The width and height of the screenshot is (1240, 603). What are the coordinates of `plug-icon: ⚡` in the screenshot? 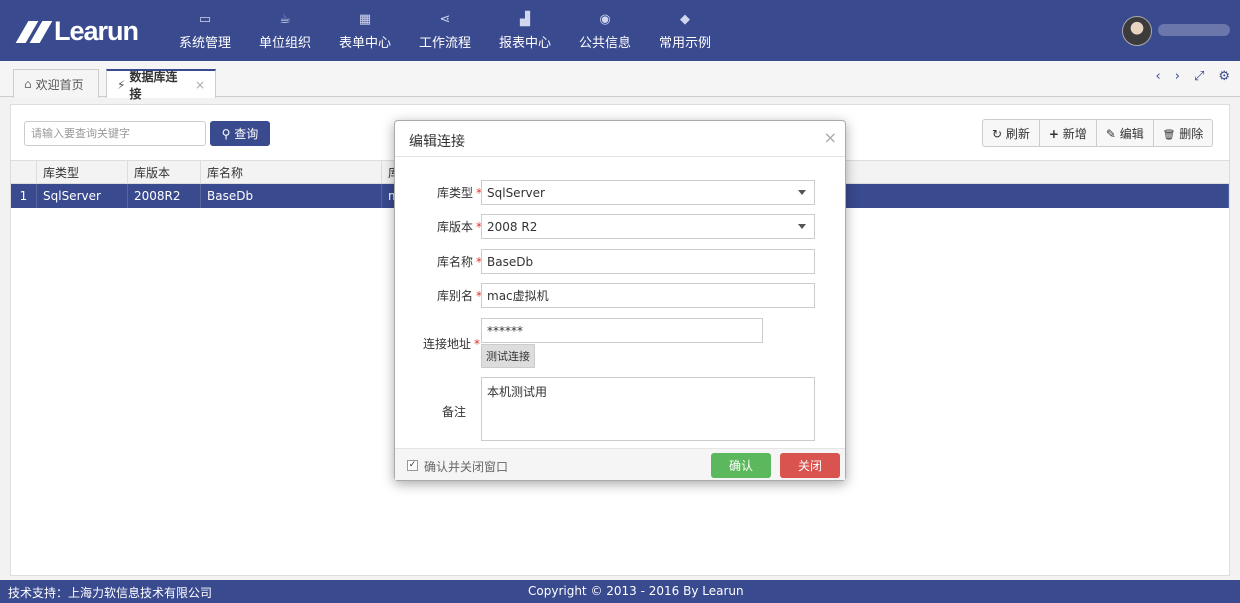 It's located at (121, 84).